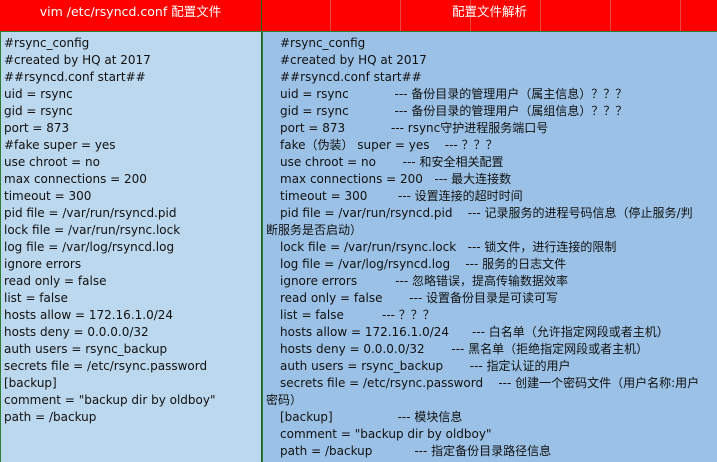 The width and height of the screenshot is (717, 462). I want to click on config-line: path = /backup, so click(50, 417).